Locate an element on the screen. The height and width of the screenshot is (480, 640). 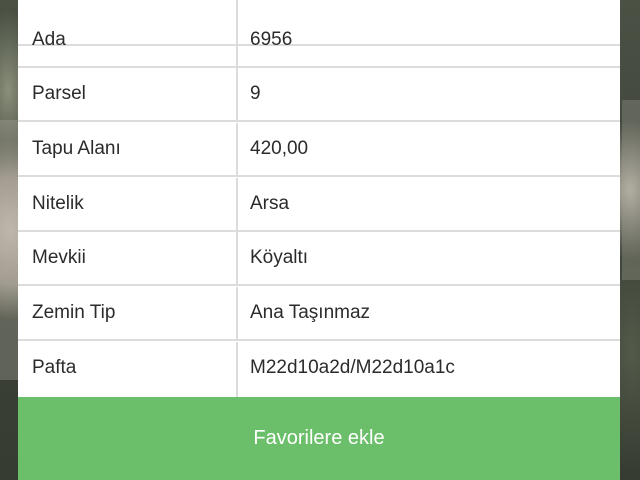
row-value-mevkii: Köyaltı is located at coordinates (279, 257).